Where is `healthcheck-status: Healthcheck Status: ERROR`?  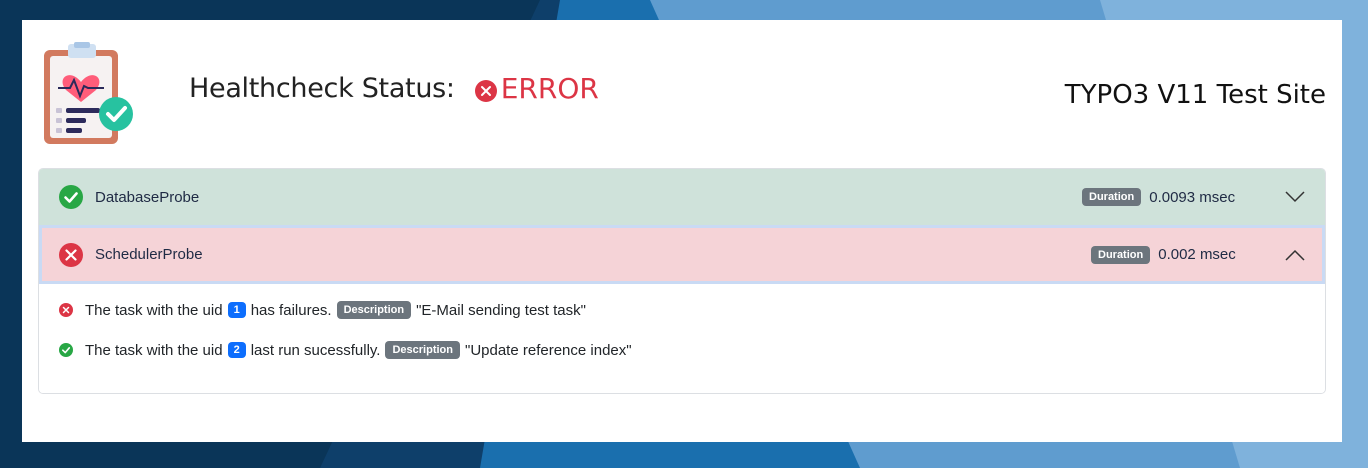 healthcheck-status: Healthcheck Status: ERROR is located at coordinates (394, 88).